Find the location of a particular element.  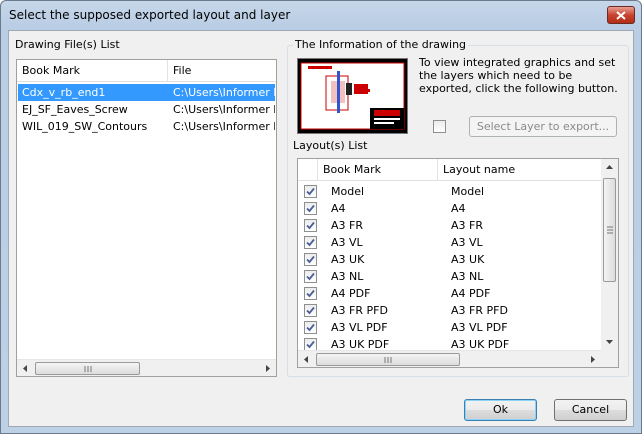

list-item: A3 FR PFD A3 FR PFD is located at coordinates (450, 310).